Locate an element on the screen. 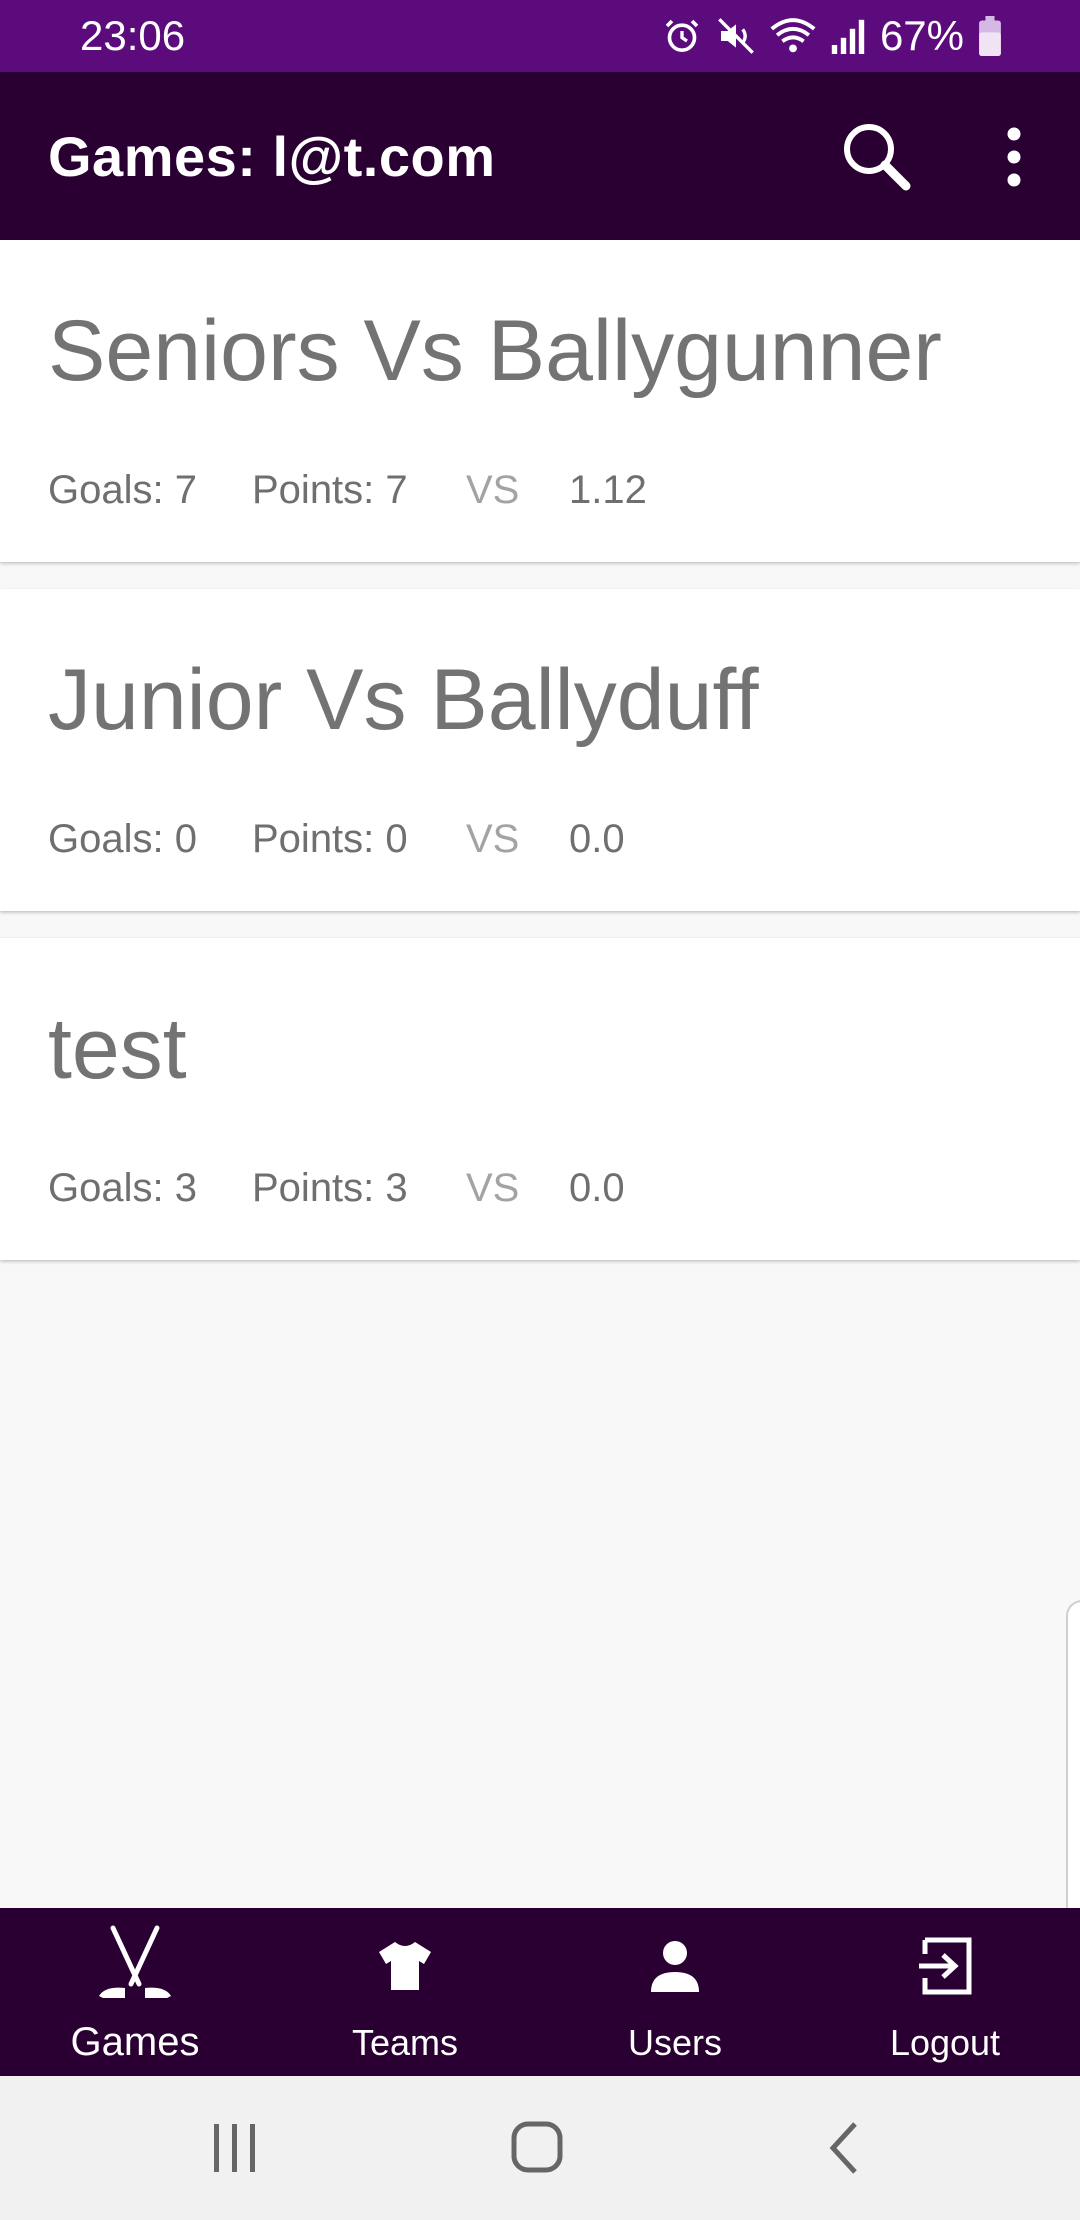  nav-item-teams: Teams is located at coordinates (405, 1992).